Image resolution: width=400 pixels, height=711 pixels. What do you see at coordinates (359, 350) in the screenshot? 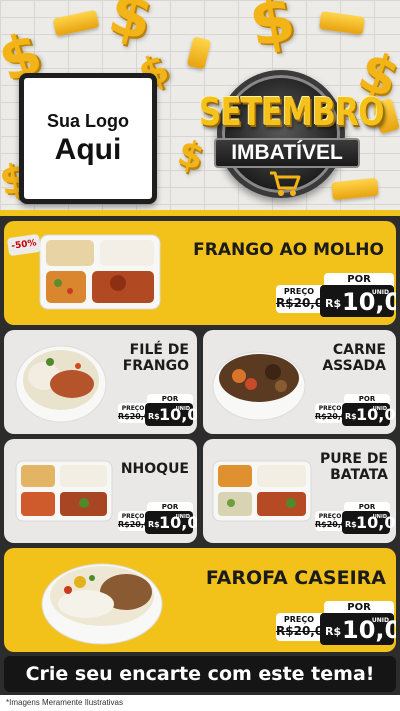
I see `product-name-line1: CARNE` at bounding box center [359, 350].